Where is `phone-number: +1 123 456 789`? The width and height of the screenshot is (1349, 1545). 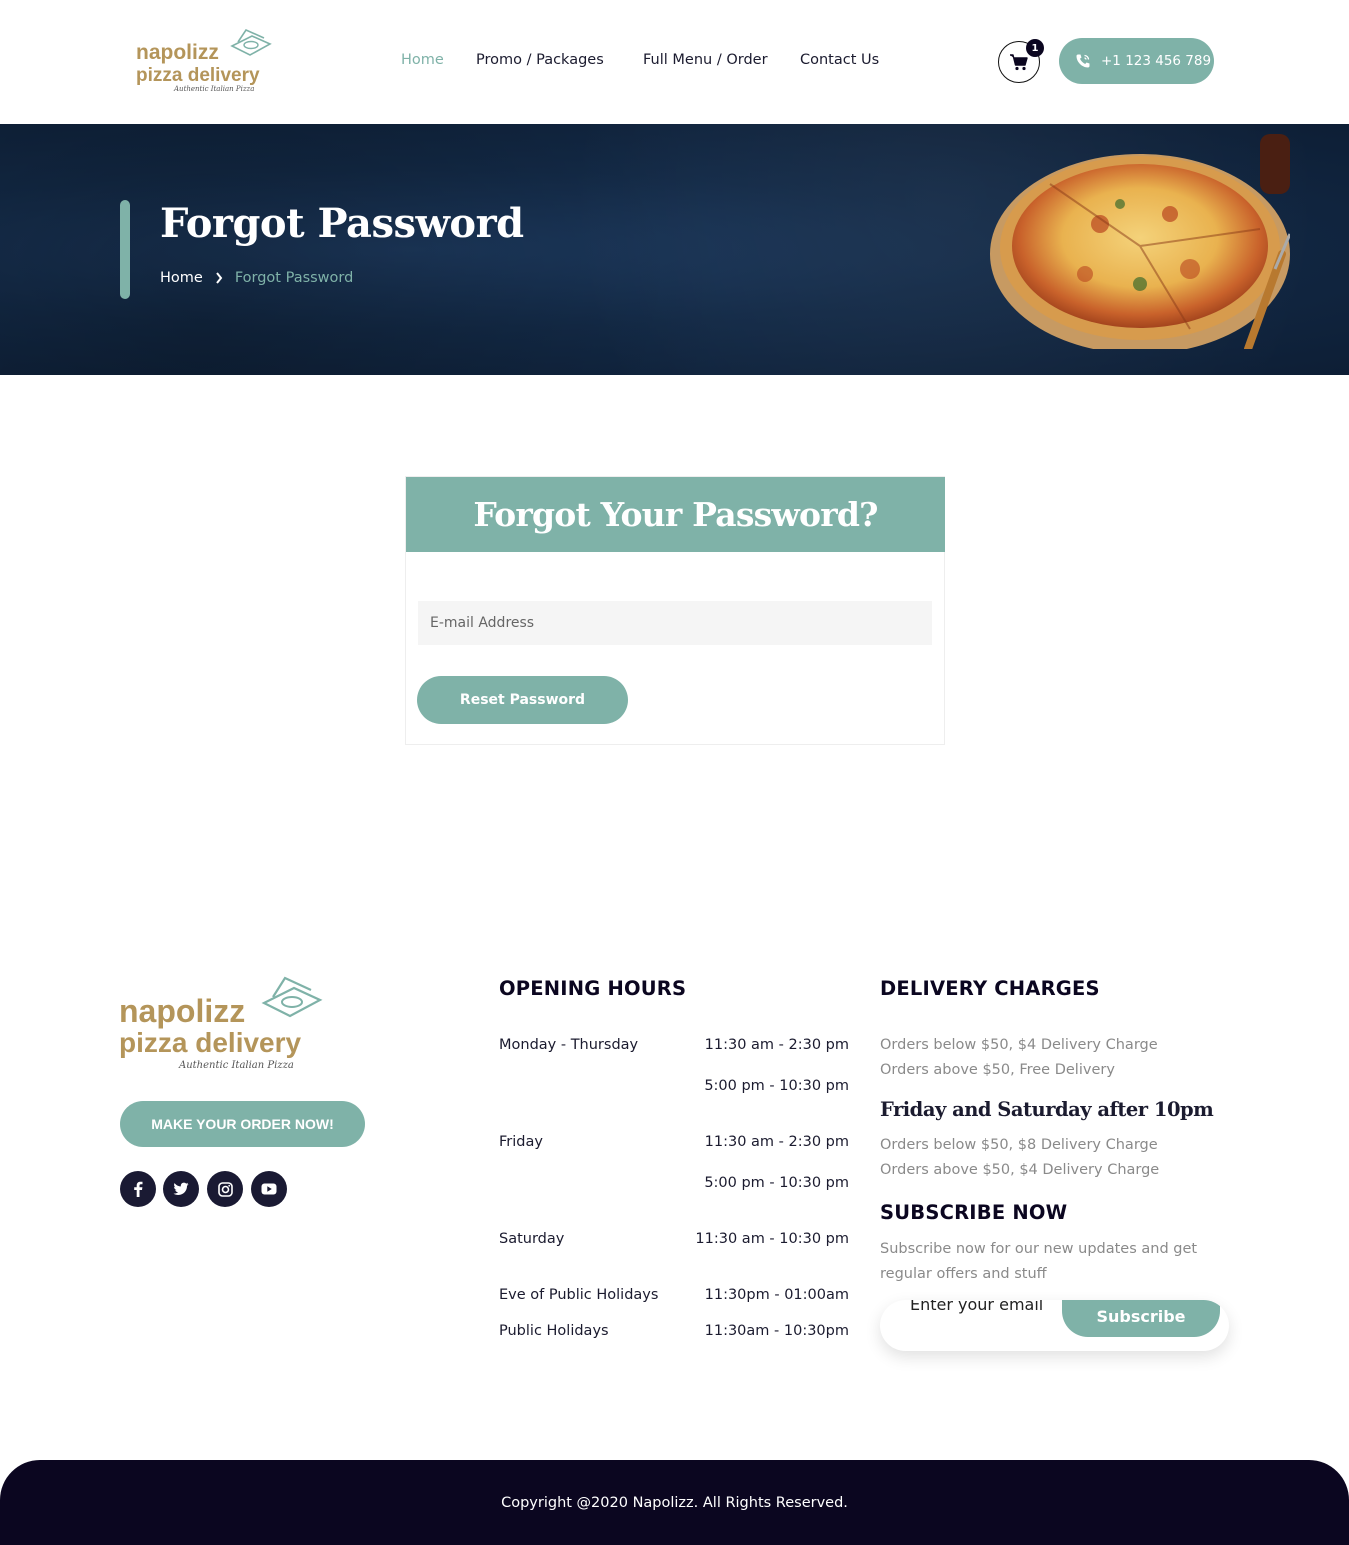
phone-number: +1 123 456 789 is located at coordinates (1156, 61).